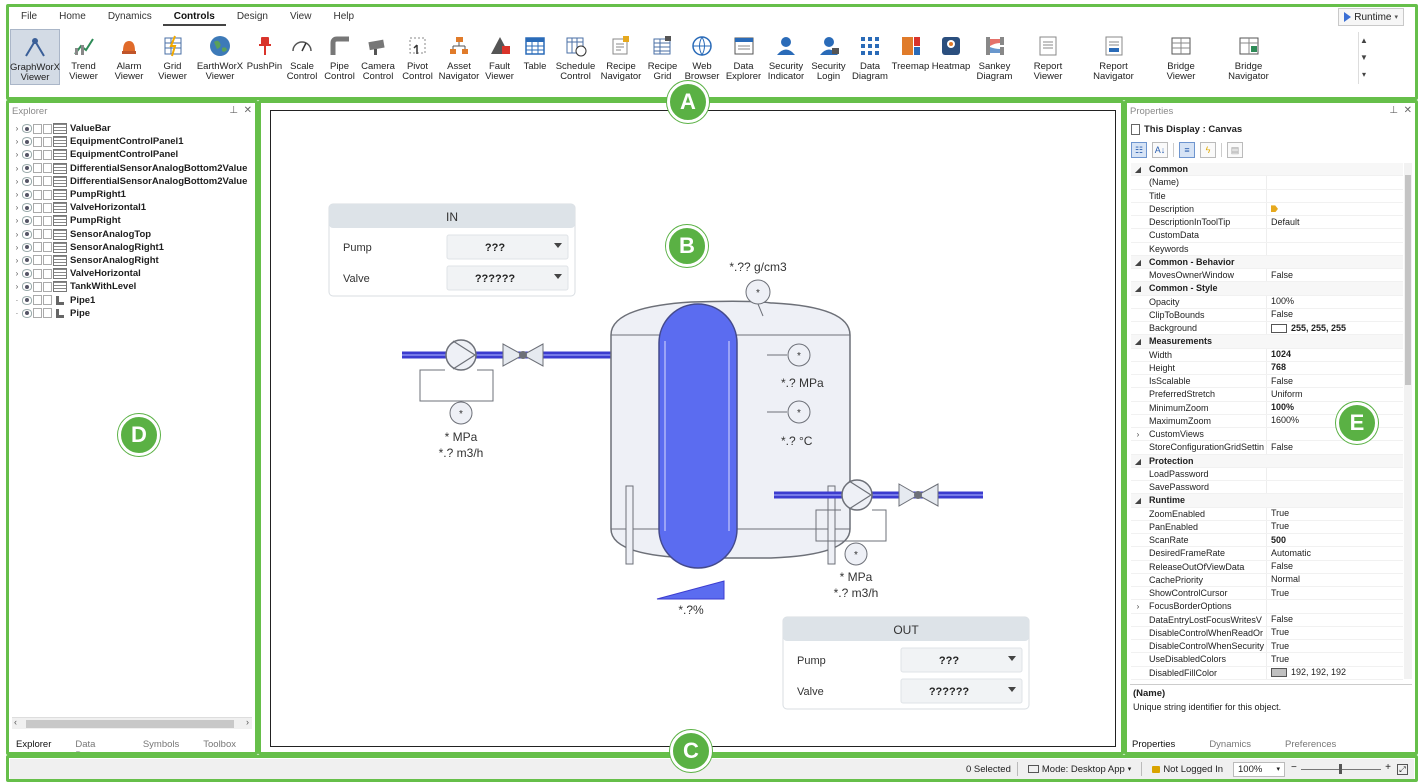 The width and height of the screenshot is (1423, 784). What do you see at coordinates (1181, 57) in the screenshot?
I see `ribbon-button-bridge-viewer: Bridge Viewer` at bounding box center [1181, 57].